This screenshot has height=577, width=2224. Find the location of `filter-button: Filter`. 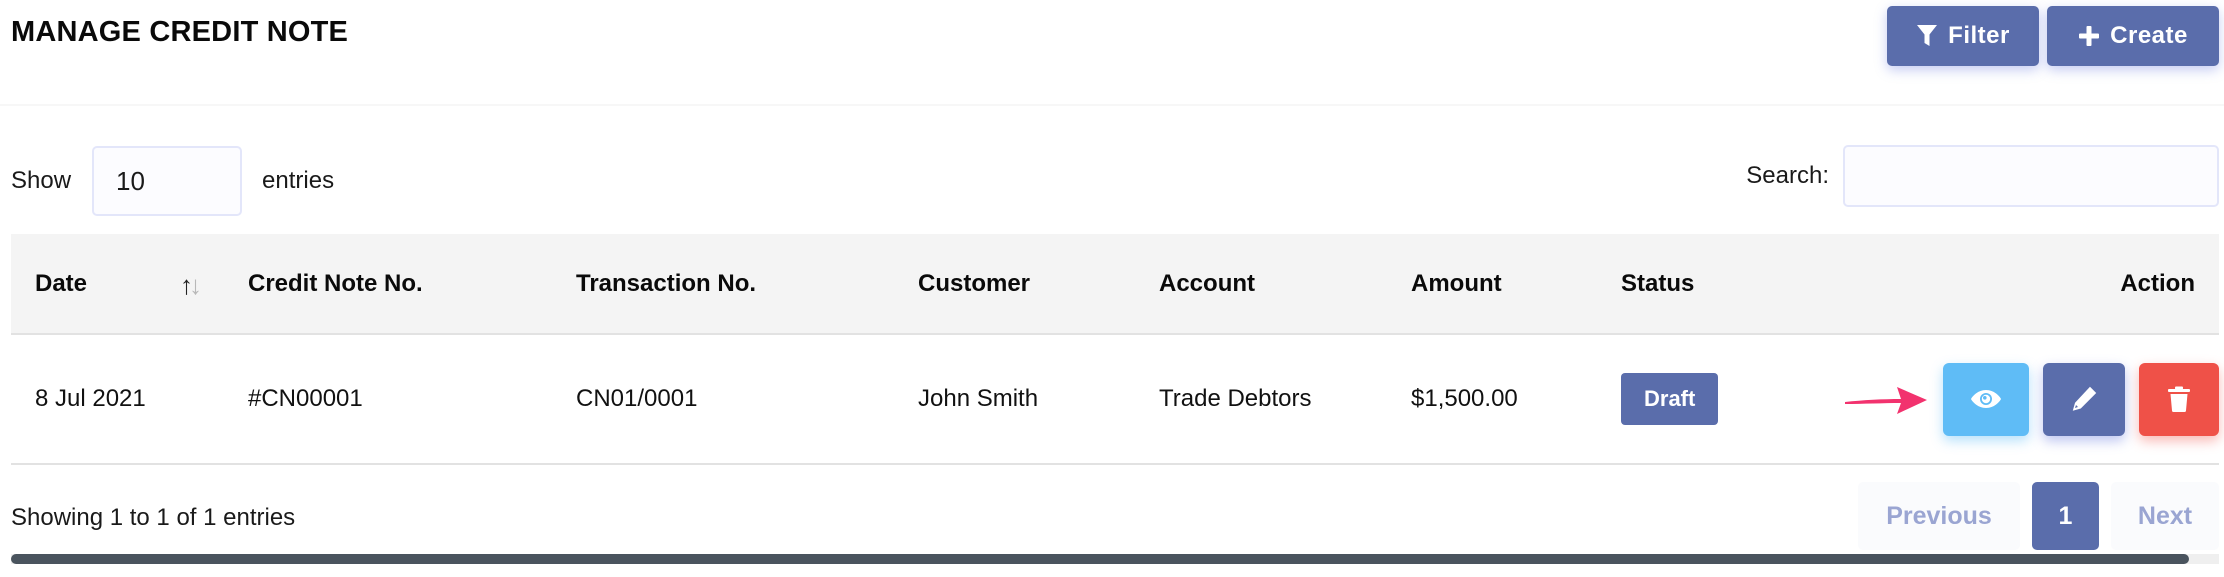

filter-button: Filter is located at coordinates (1963, 36).